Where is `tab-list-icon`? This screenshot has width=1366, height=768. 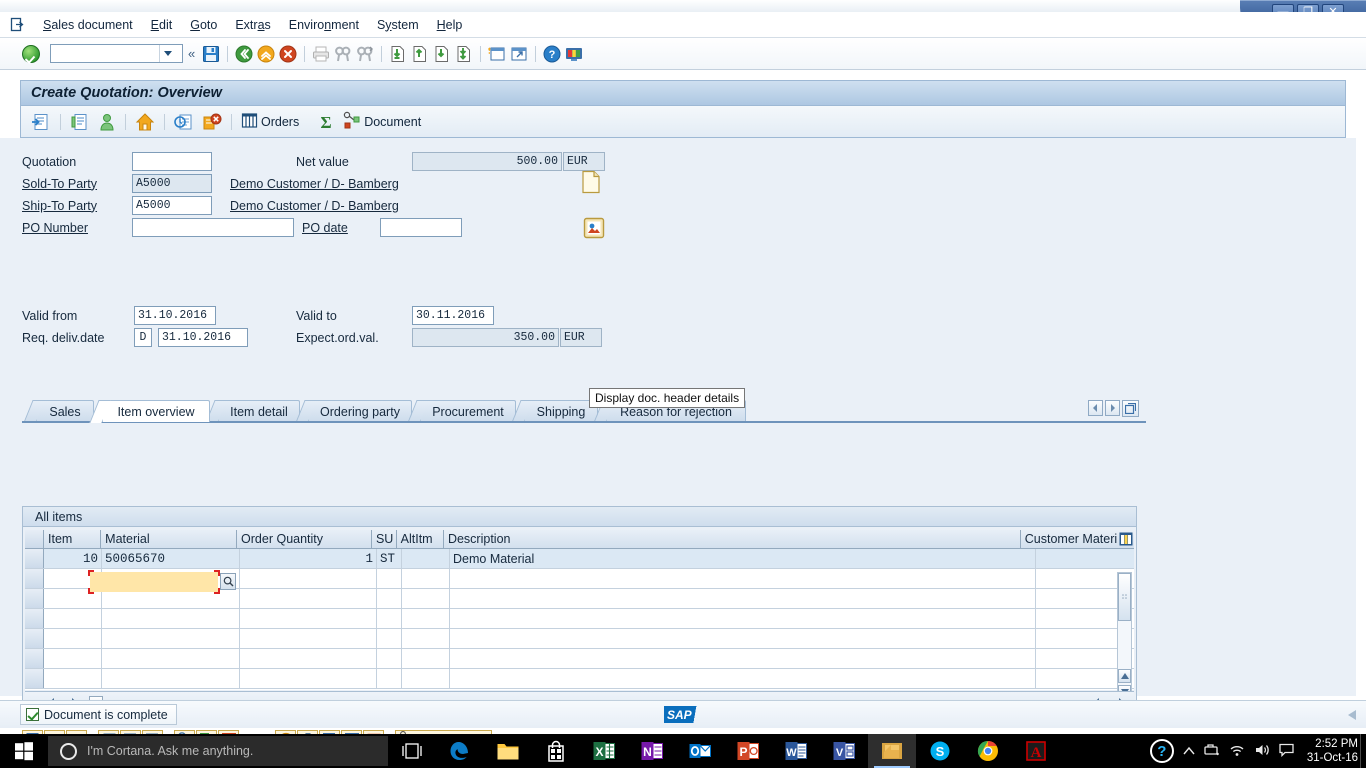
tab-list-icon is located at coordinates (1130, 408).